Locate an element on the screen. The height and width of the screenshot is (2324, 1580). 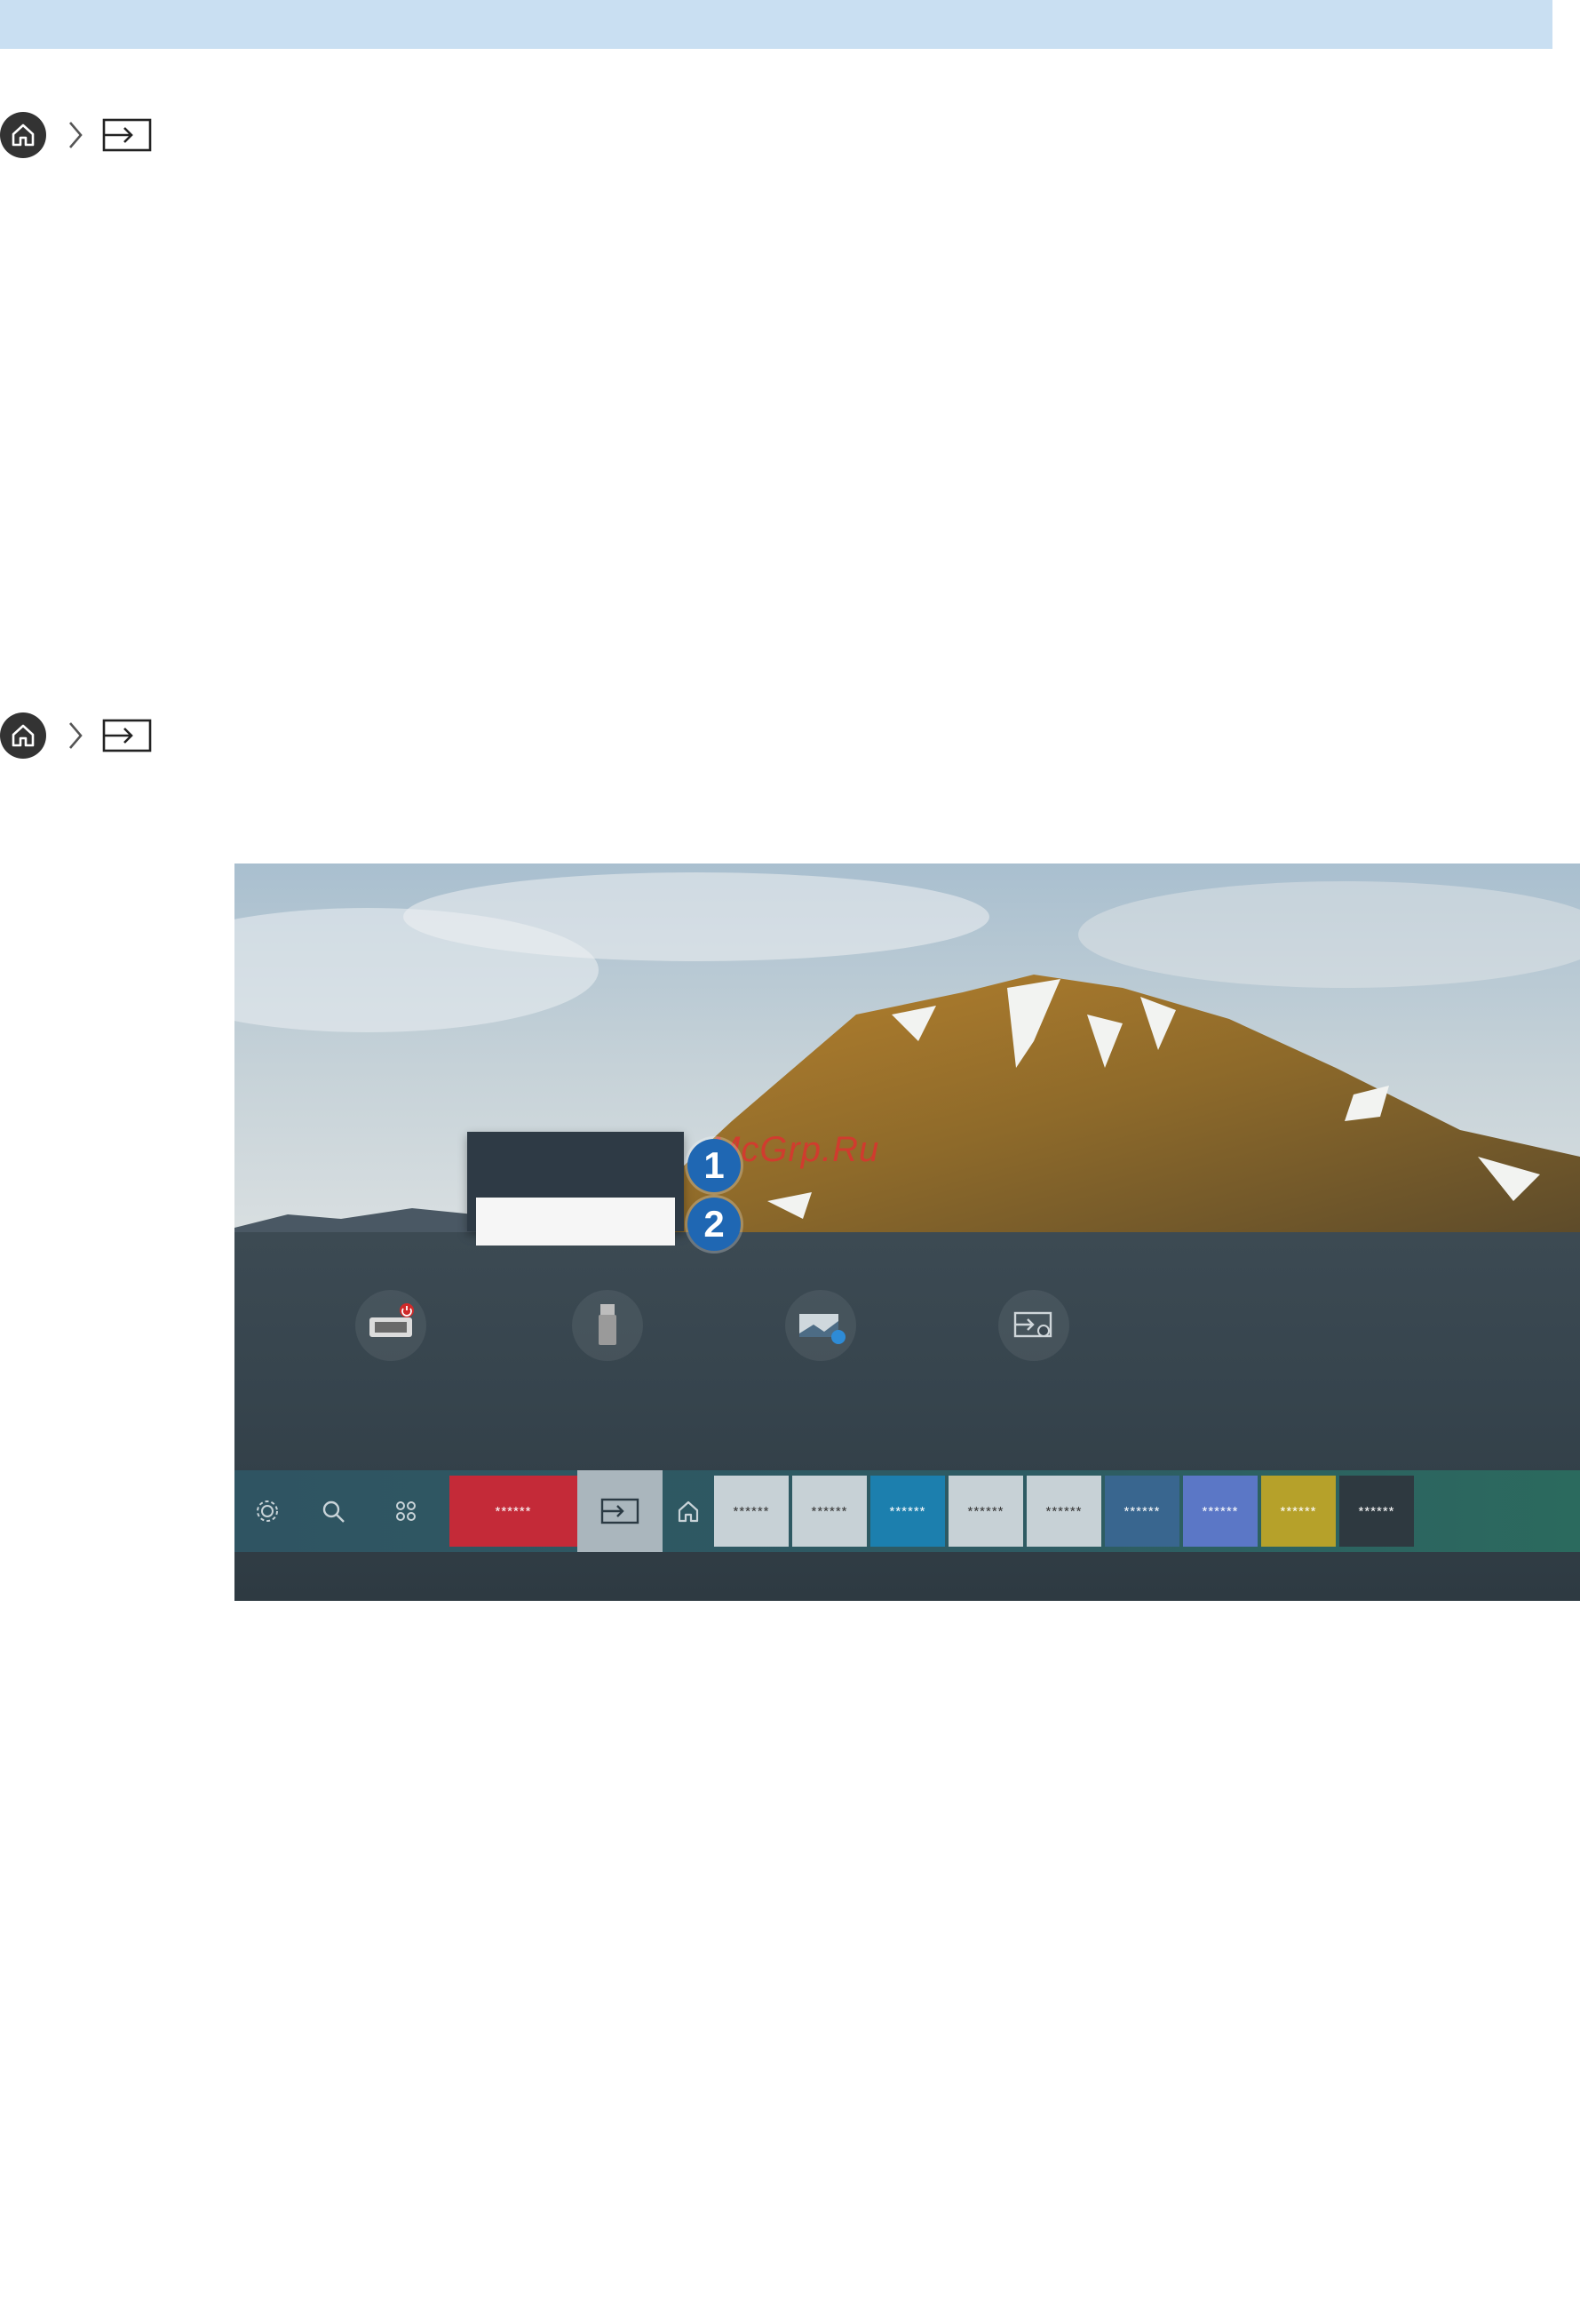
apps-icon is located at coordinates (406, 1511).